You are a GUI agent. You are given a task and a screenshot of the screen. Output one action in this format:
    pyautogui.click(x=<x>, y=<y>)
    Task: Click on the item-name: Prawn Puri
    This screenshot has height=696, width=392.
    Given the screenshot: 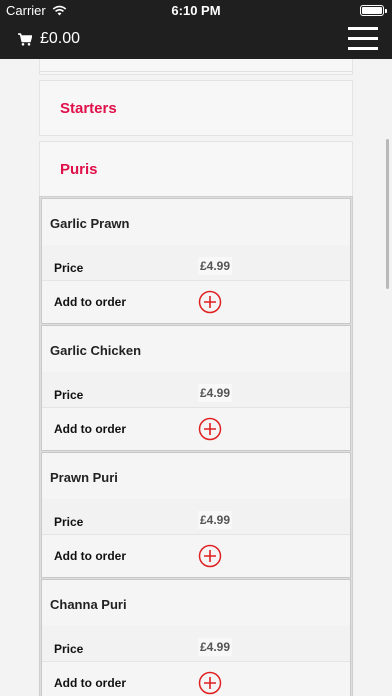 What is the action you would take?
    pyautogui.click(x=84, y=477)
    